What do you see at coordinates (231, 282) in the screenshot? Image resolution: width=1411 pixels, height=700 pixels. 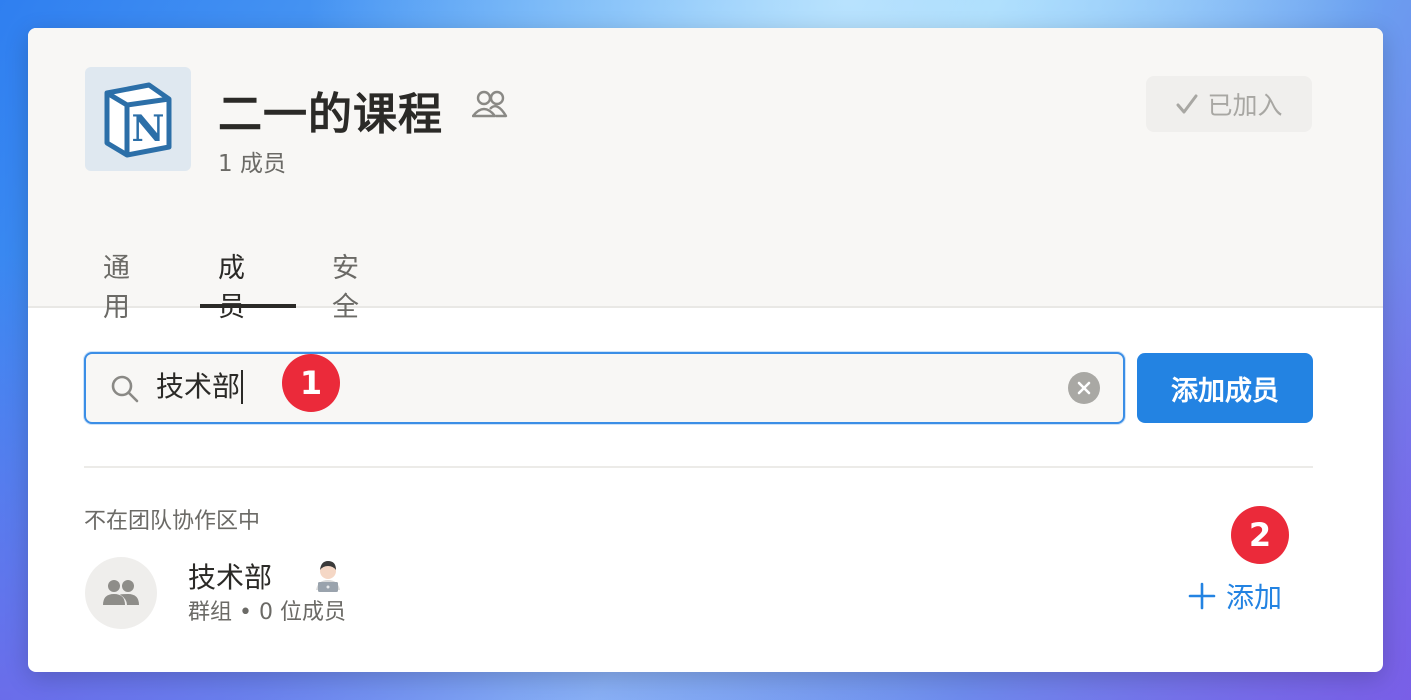 I see `tab-members: 成员` at bounding box center [231, 282].